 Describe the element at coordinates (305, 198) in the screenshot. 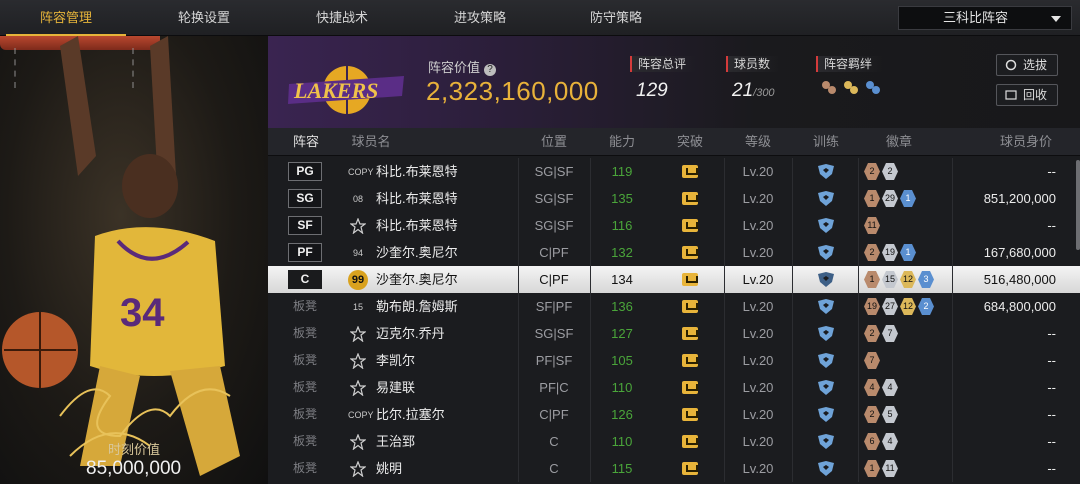

I see `position-slot: SG` at that location.